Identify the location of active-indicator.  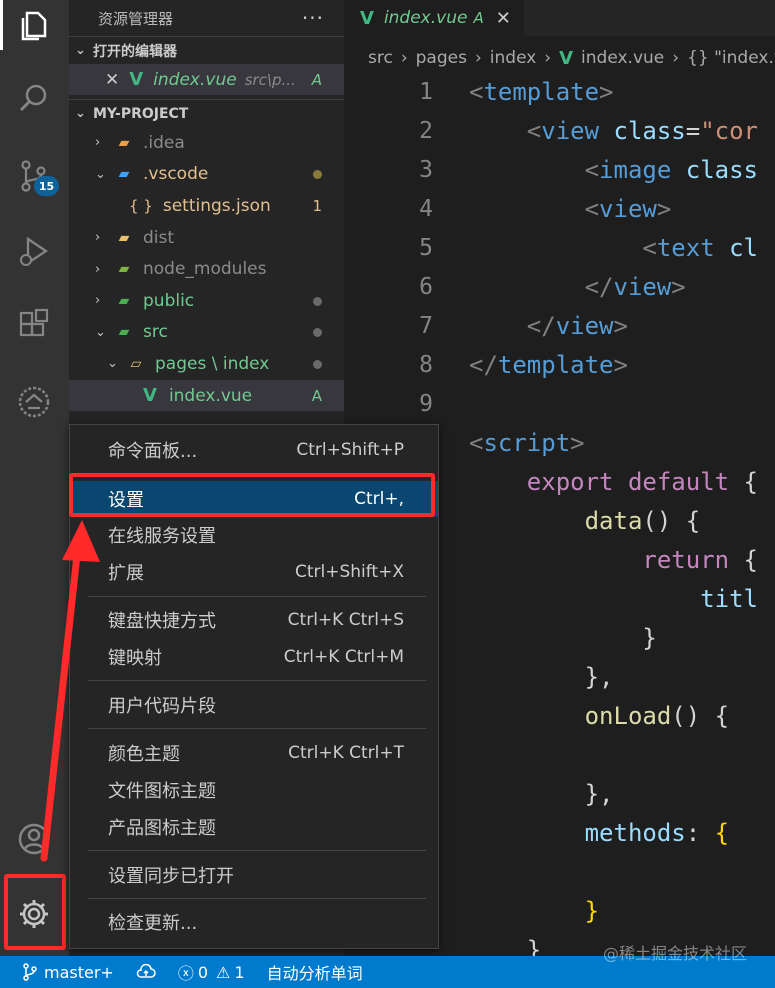
(1, 25).